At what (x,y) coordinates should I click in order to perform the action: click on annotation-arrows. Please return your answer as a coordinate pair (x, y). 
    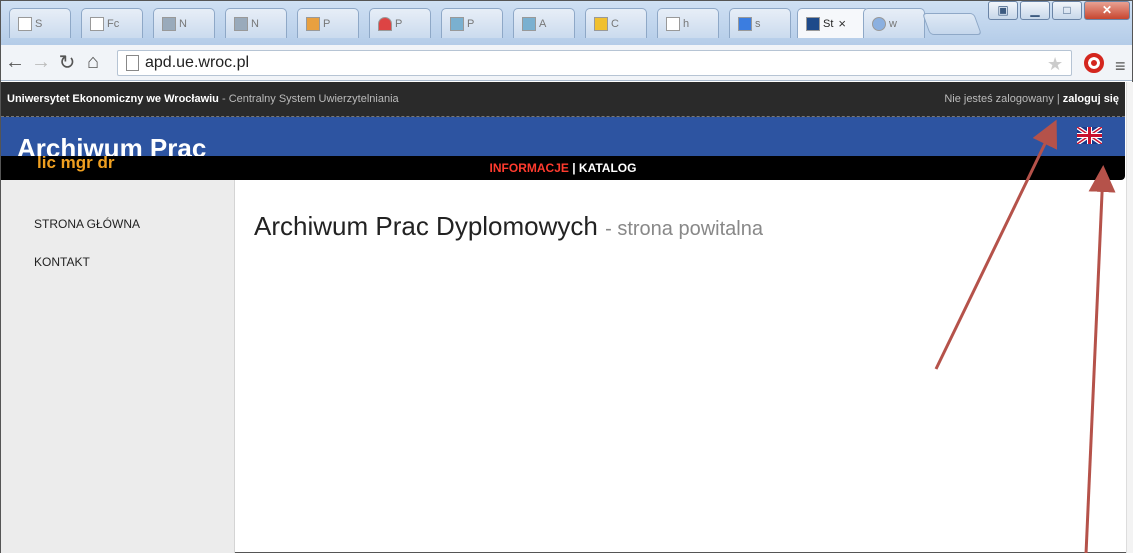
    Looking at the image, I should click on (1025, 336).